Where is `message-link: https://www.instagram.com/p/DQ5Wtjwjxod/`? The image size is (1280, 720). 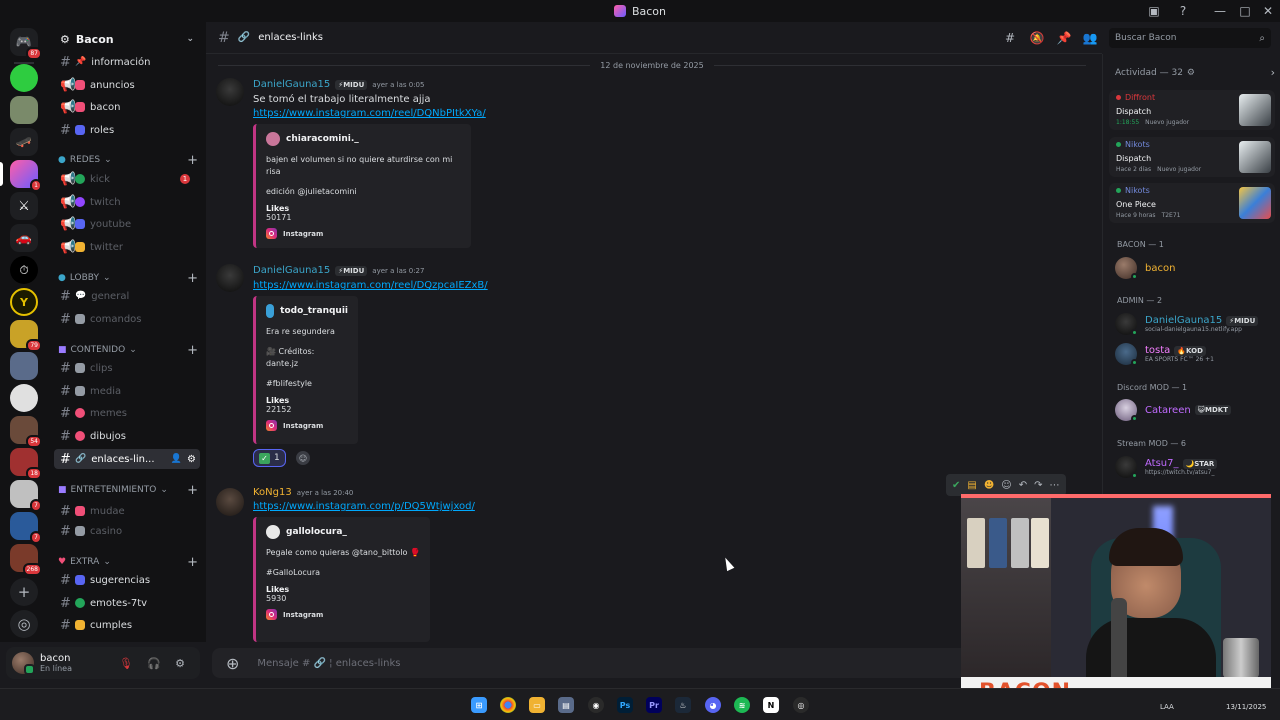 message-link: https://www.instagram.com/p/DQ5Wtjwjxod/ is located at coordinates (364, 506).